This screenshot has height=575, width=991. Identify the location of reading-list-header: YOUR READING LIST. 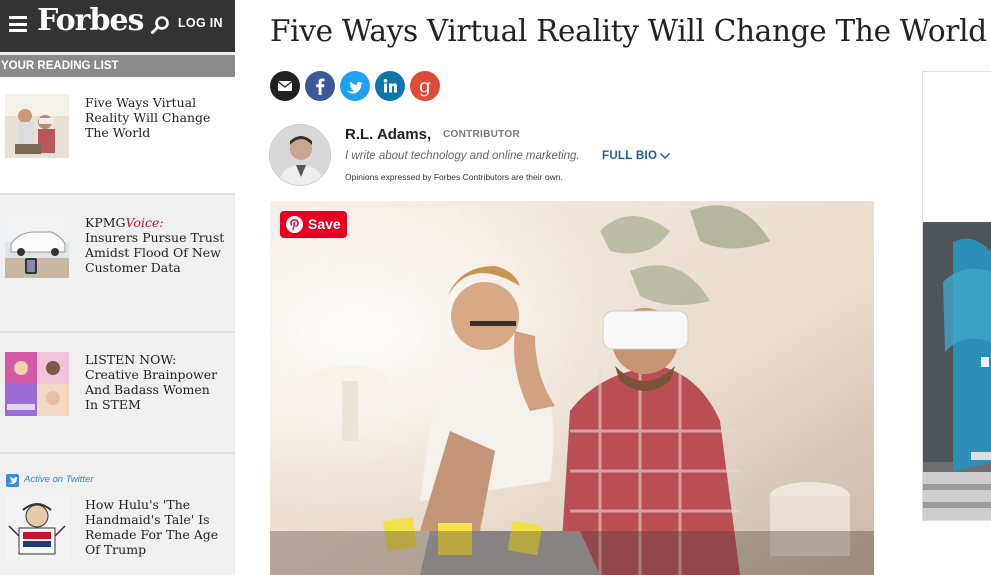
(117, 66).